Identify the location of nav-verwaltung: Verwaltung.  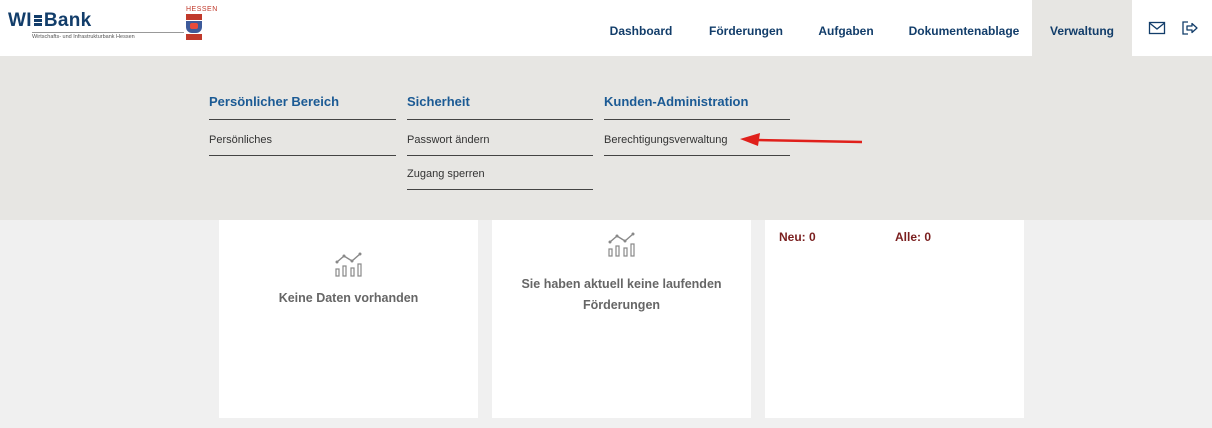
(1082, 28).